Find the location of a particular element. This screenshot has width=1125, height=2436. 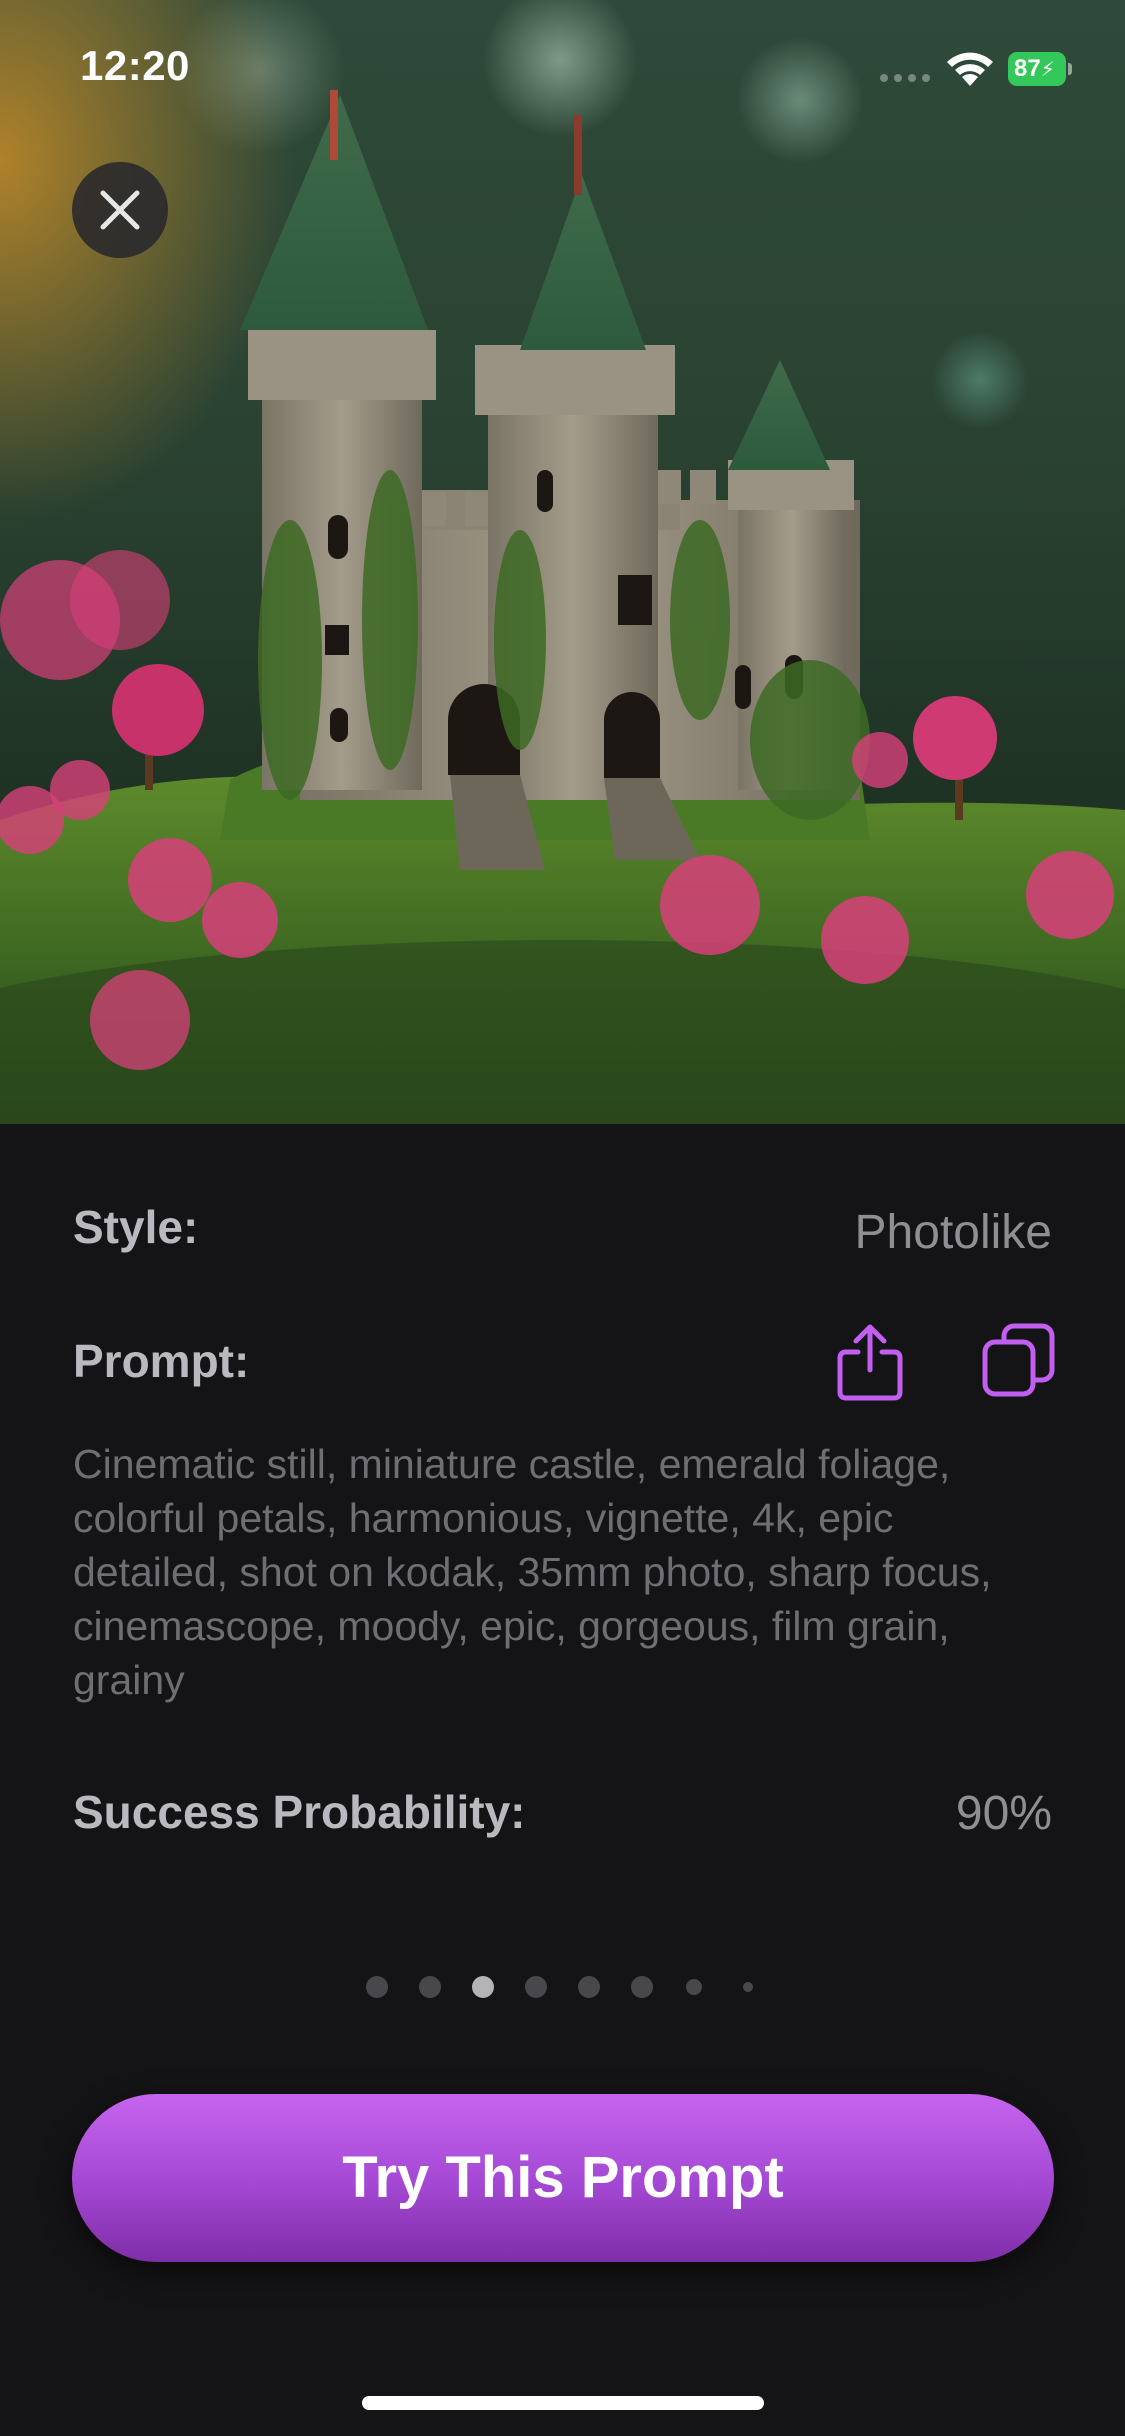

battery-level: 87 is located at coordinates (1027, 68).